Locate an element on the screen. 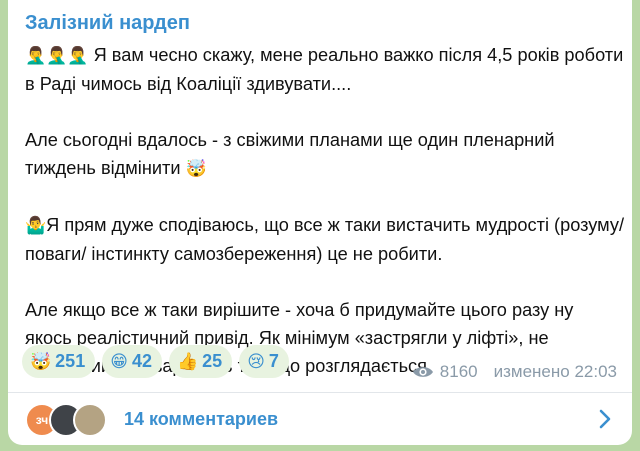 This screenshot has height=451, width=640. crying-face-icon: 😢 is located at coordinates (256, 361).